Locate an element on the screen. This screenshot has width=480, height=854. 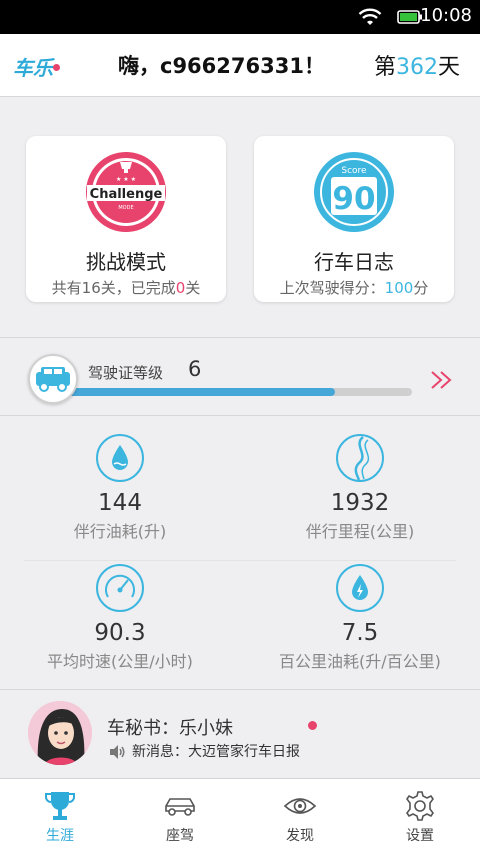
tab-discover: 发现 is located at coordinates (300, 816).